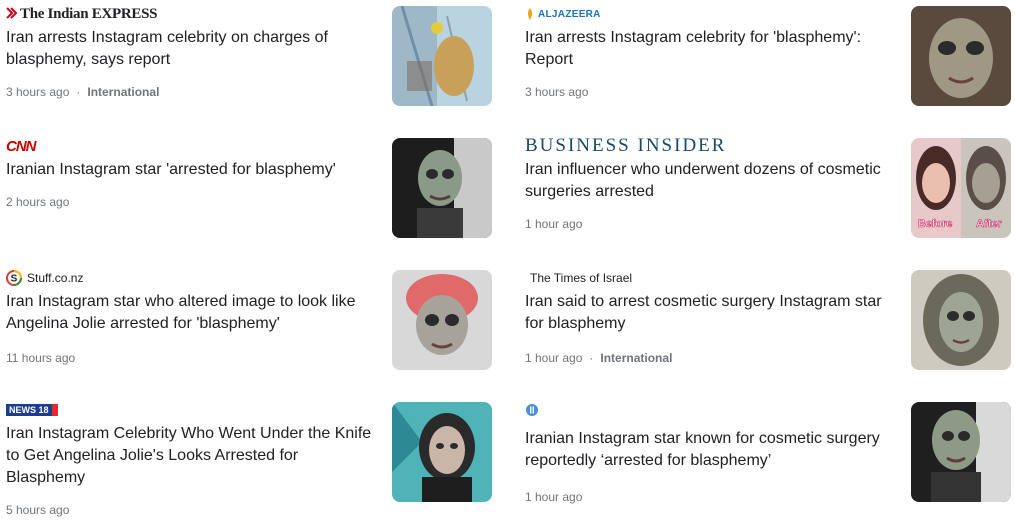 This screenshot has height=520, width=1015. I want to click on publisher-icon, so click(532, 410).